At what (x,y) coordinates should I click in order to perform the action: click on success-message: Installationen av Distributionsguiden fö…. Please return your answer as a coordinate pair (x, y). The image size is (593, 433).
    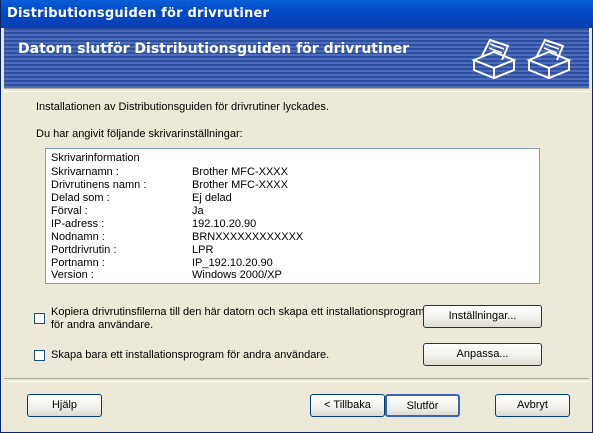
    Looking at the image, I should click on (182, 107).